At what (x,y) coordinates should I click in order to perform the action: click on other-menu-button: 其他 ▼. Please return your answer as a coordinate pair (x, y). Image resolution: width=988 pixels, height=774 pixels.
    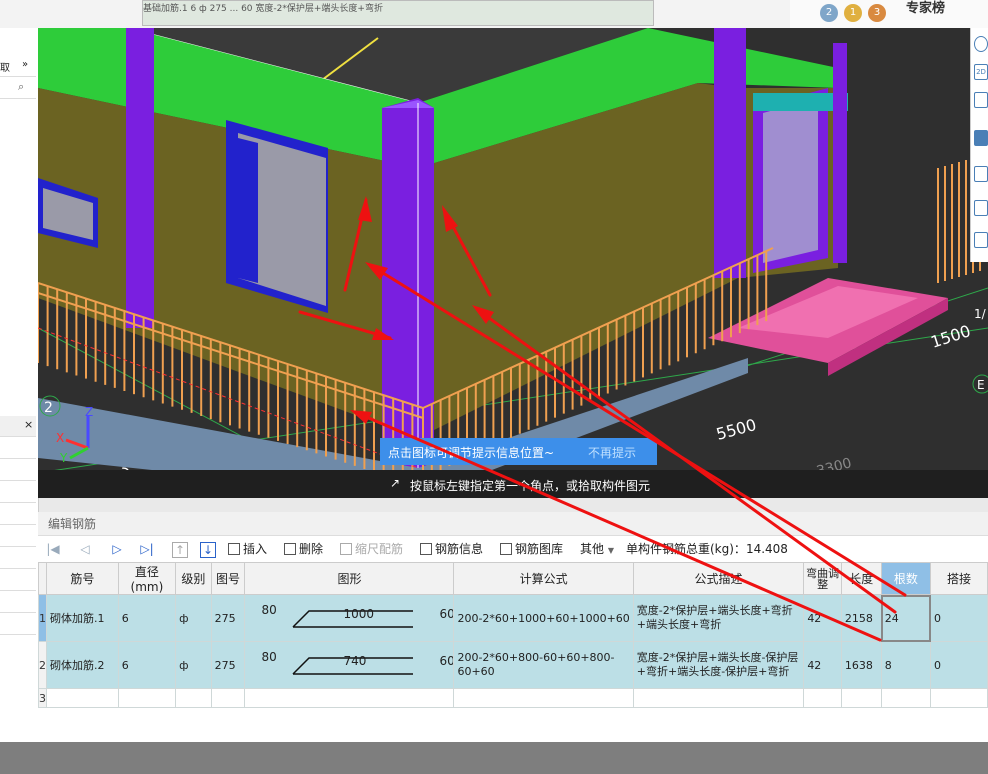
    Looking at the image, I should click on (597, 549).